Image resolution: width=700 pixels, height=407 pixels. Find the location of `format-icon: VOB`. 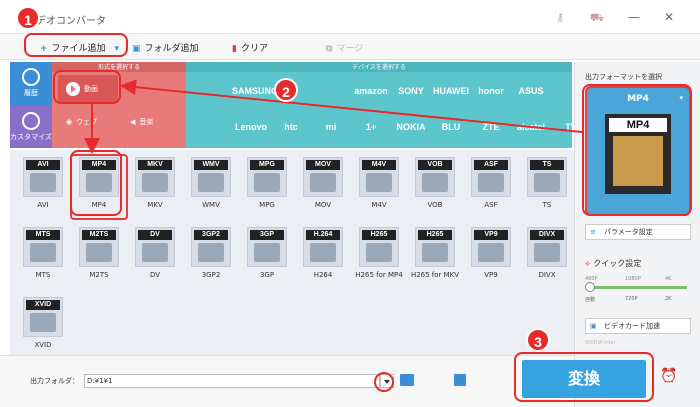

format-icon: VOB is located at coordinates (435, 177).